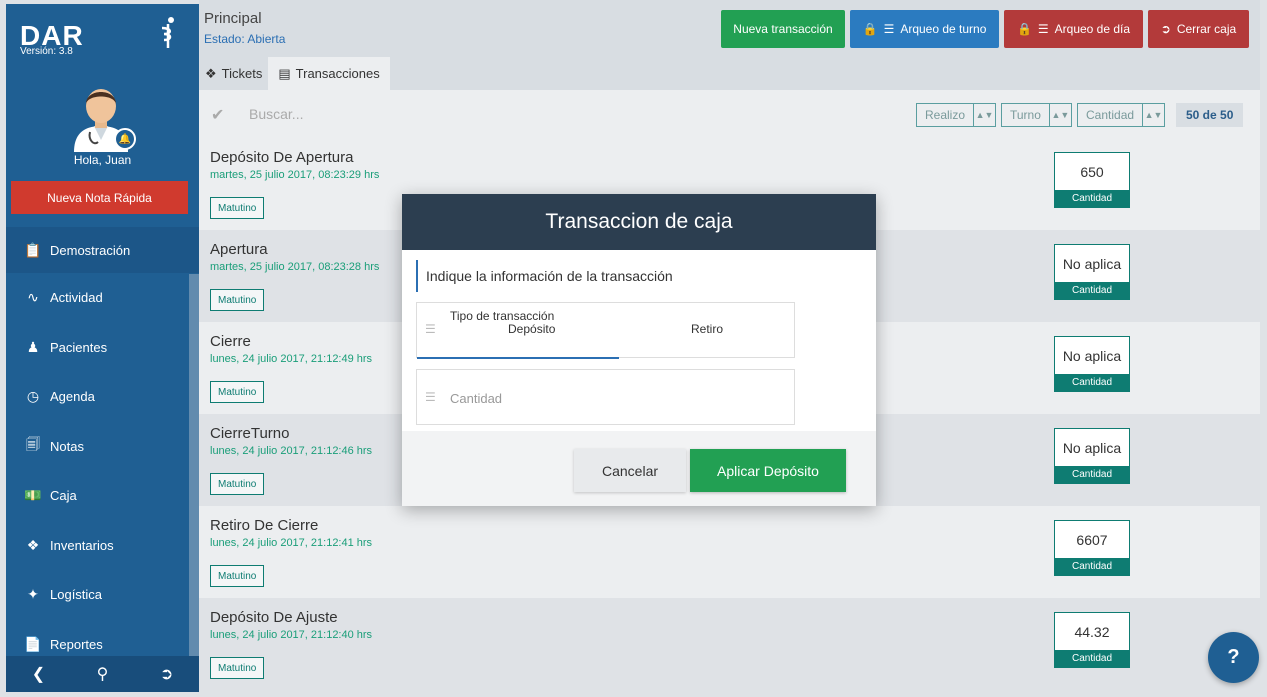  What do you see at coordinates (639, 222) in the screenshot?
I see `dialog-title: Transaccion de caja` at bounding box center [639, 222].